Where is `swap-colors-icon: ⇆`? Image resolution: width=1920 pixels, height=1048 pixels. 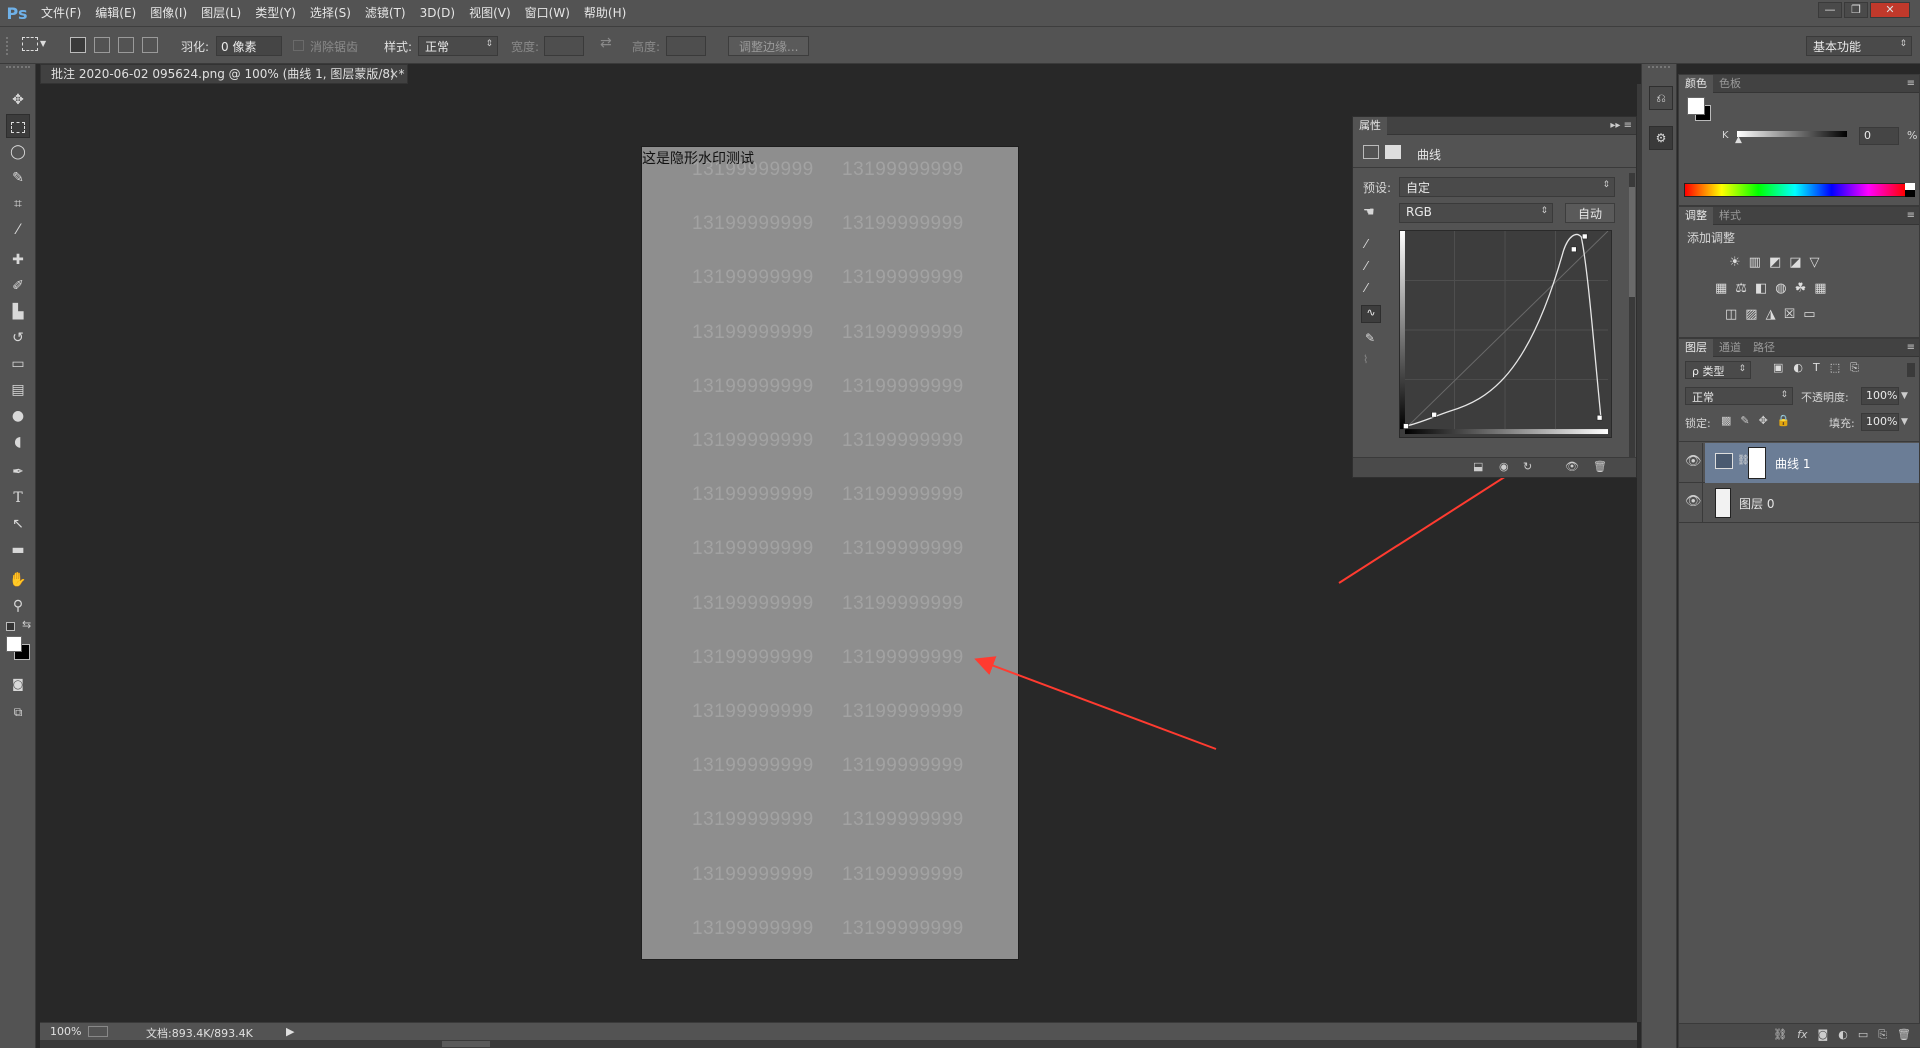 swap-colors-icon: ⇆ is located at coordinates (26, 624).